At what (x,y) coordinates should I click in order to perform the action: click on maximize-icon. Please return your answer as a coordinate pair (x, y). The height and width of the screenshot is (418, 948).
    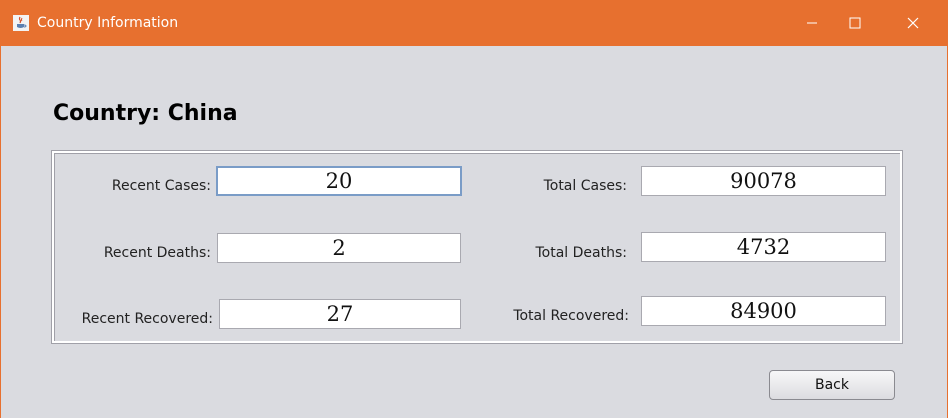
    Looking at the image, I should click on (855, 23).